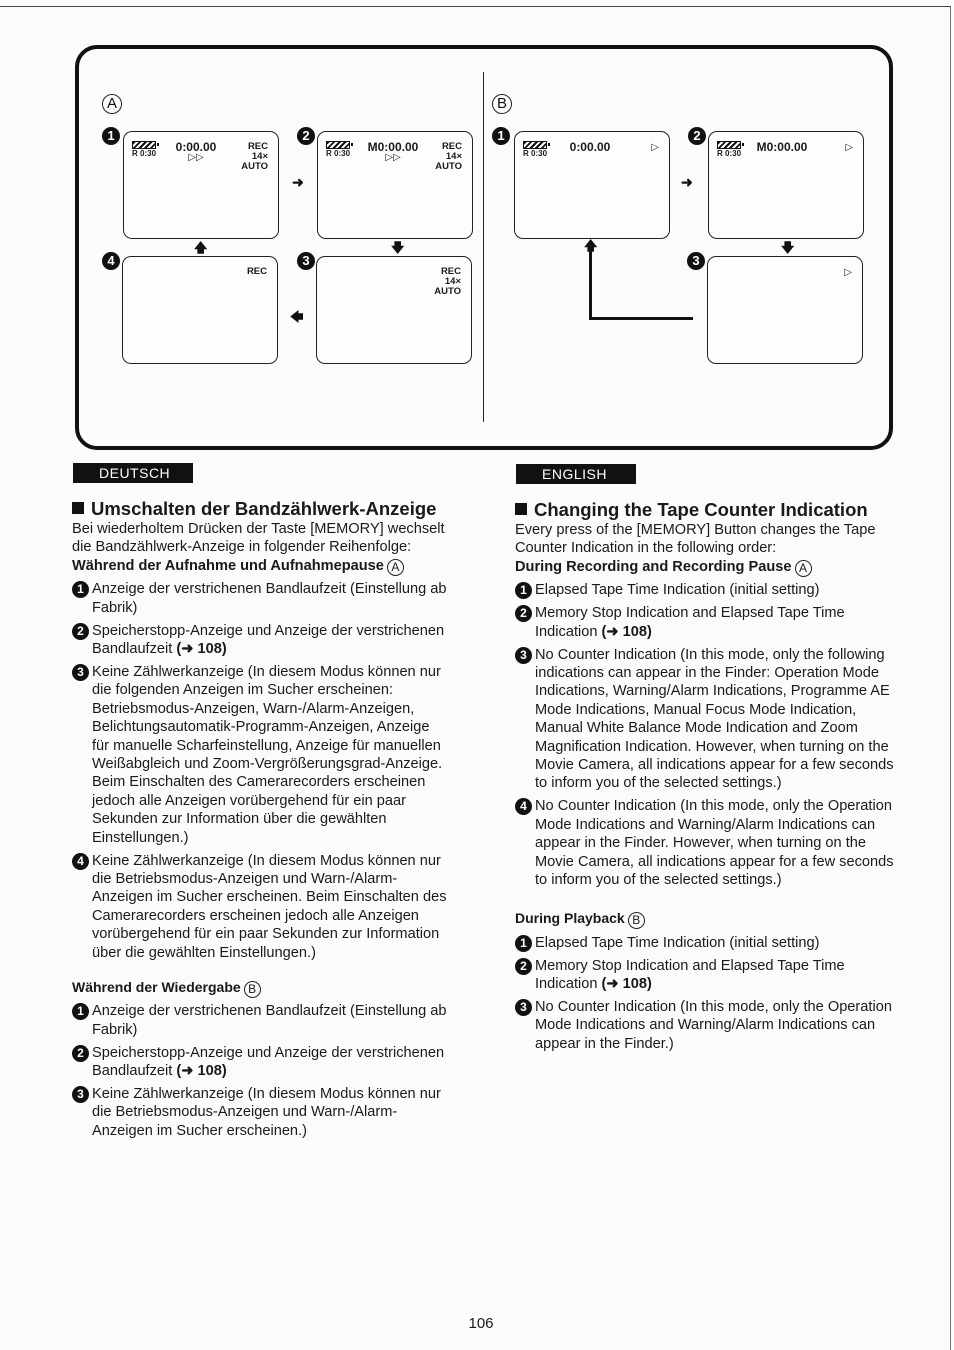 This screenshot has width=954, height=1350. What do you see at coordinates (786, 185) in the screenshot?
I see `viewfinder-screen-b2: R 0:30 M0:00.00 ▷` at bounding box center [786, 185].